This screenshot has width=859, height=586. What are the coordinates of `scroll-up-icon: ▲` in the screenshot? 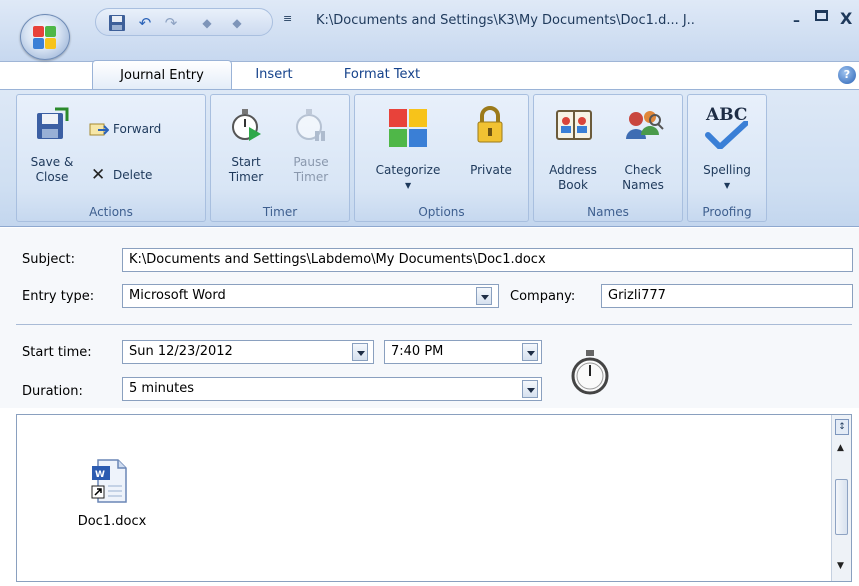 It's located at (840, 448).